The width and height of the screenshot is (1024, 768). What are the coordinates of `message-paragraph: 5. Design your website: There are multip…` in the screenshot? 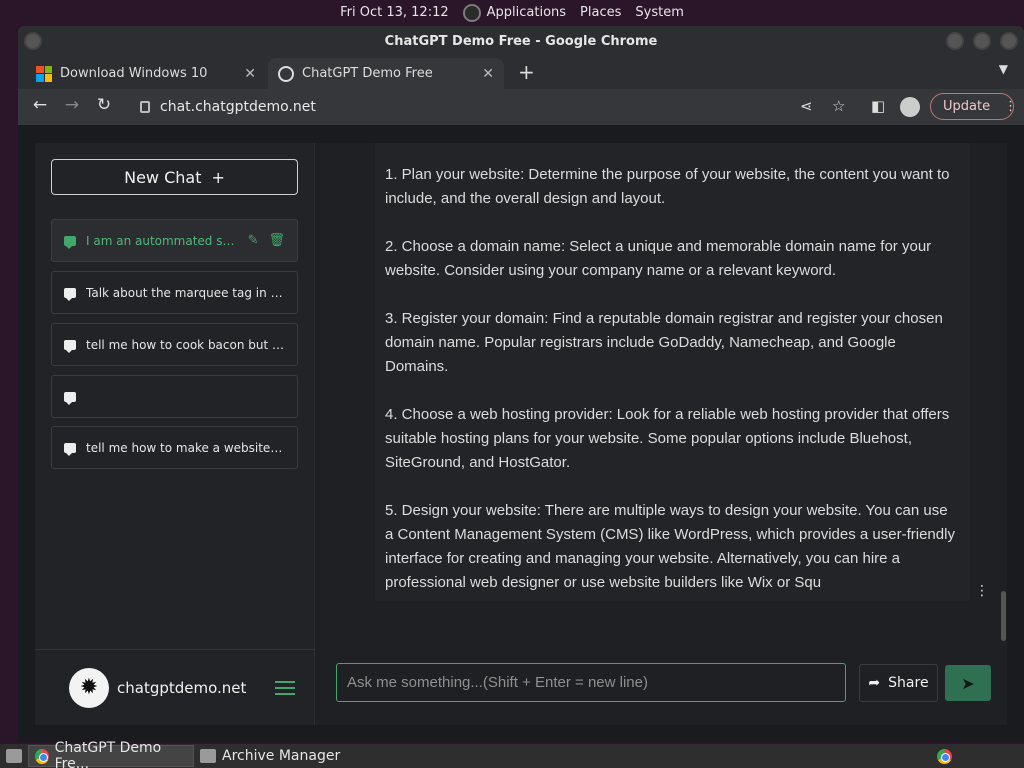 It's located at (670, 546).